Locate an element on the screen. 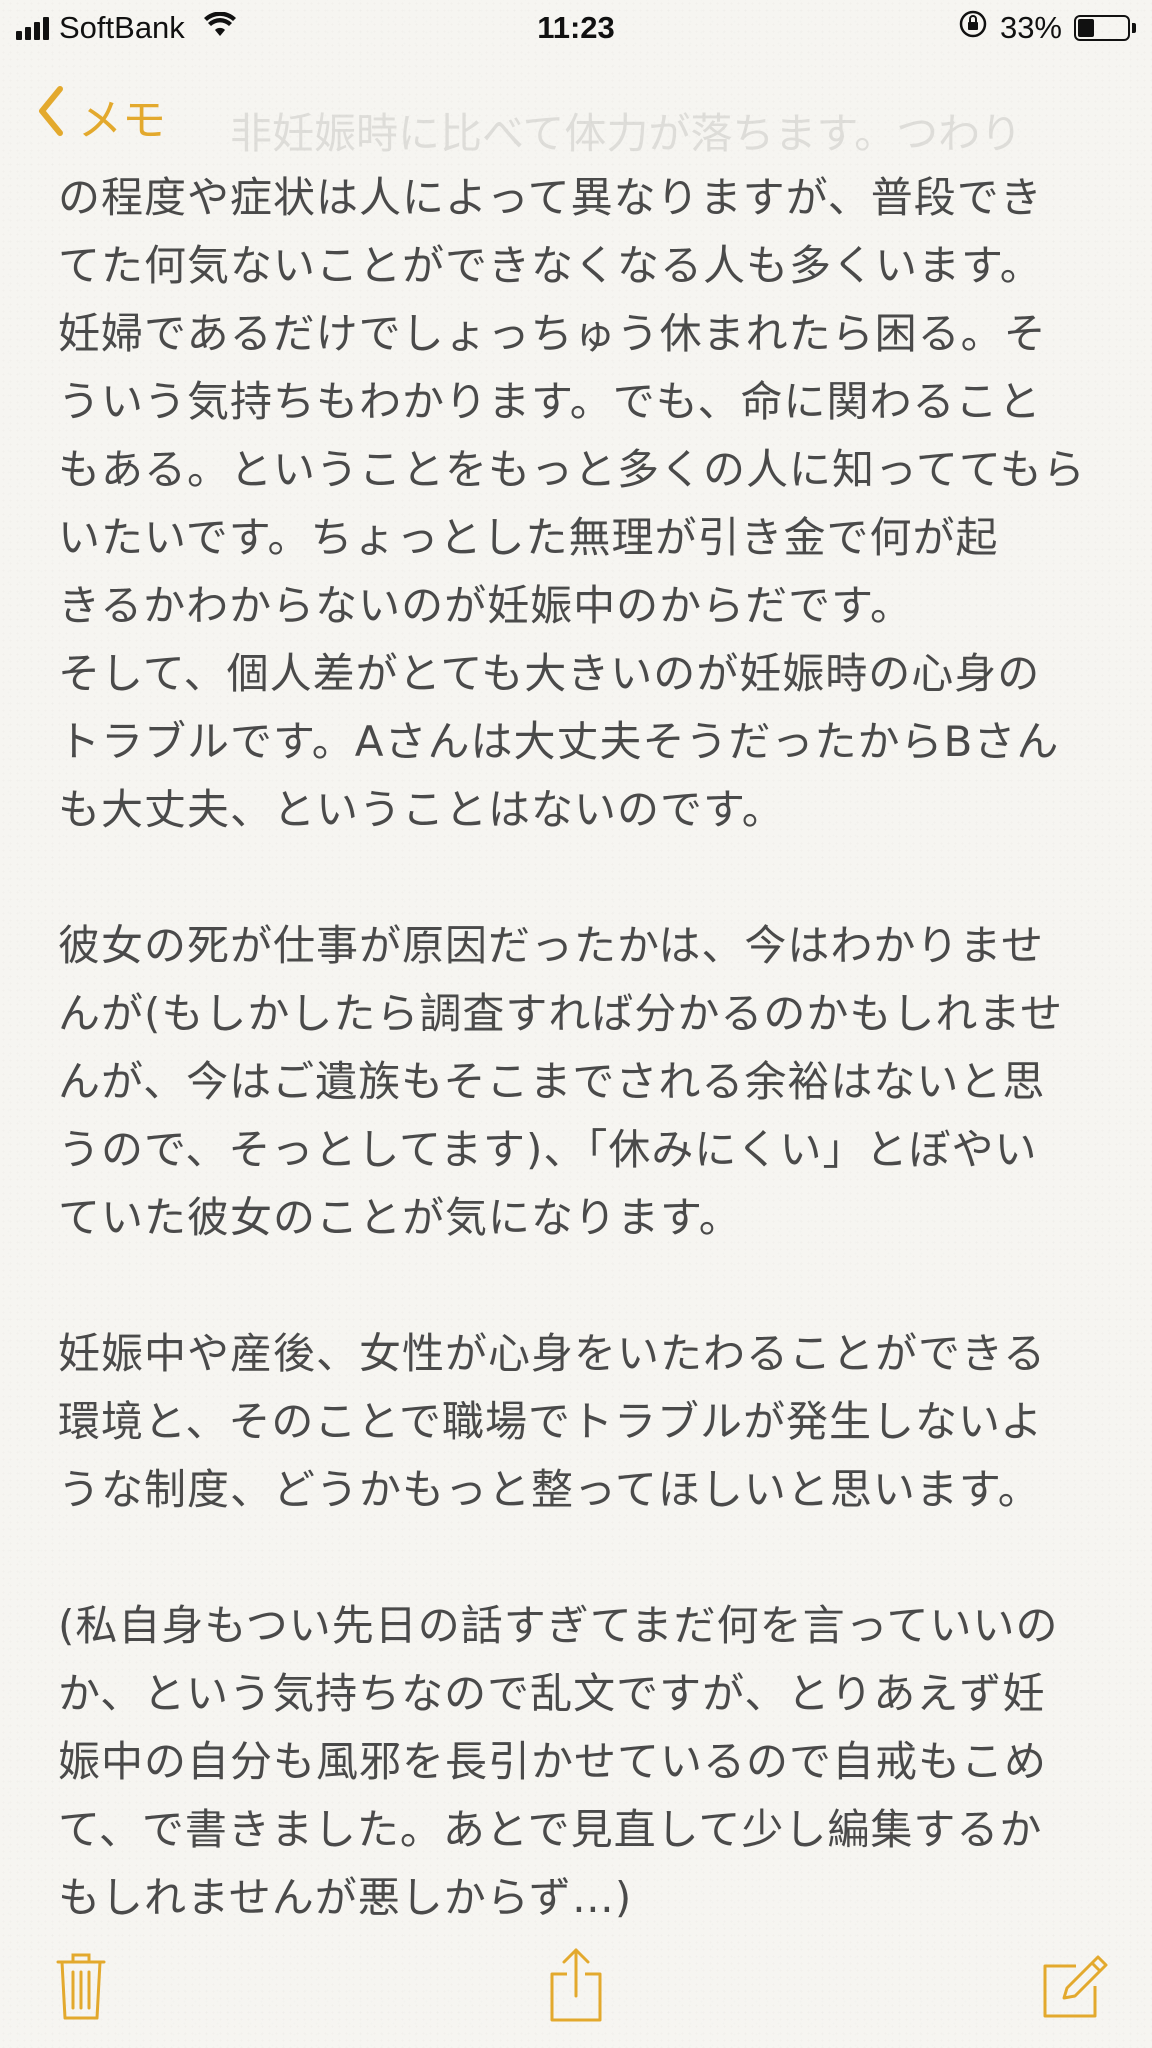 This screenshot has height=2048, width=1152. navigation-bar: 非妊娠時に比べて体力が落ちます。つわり メモ is located at coordinates (576, 118).